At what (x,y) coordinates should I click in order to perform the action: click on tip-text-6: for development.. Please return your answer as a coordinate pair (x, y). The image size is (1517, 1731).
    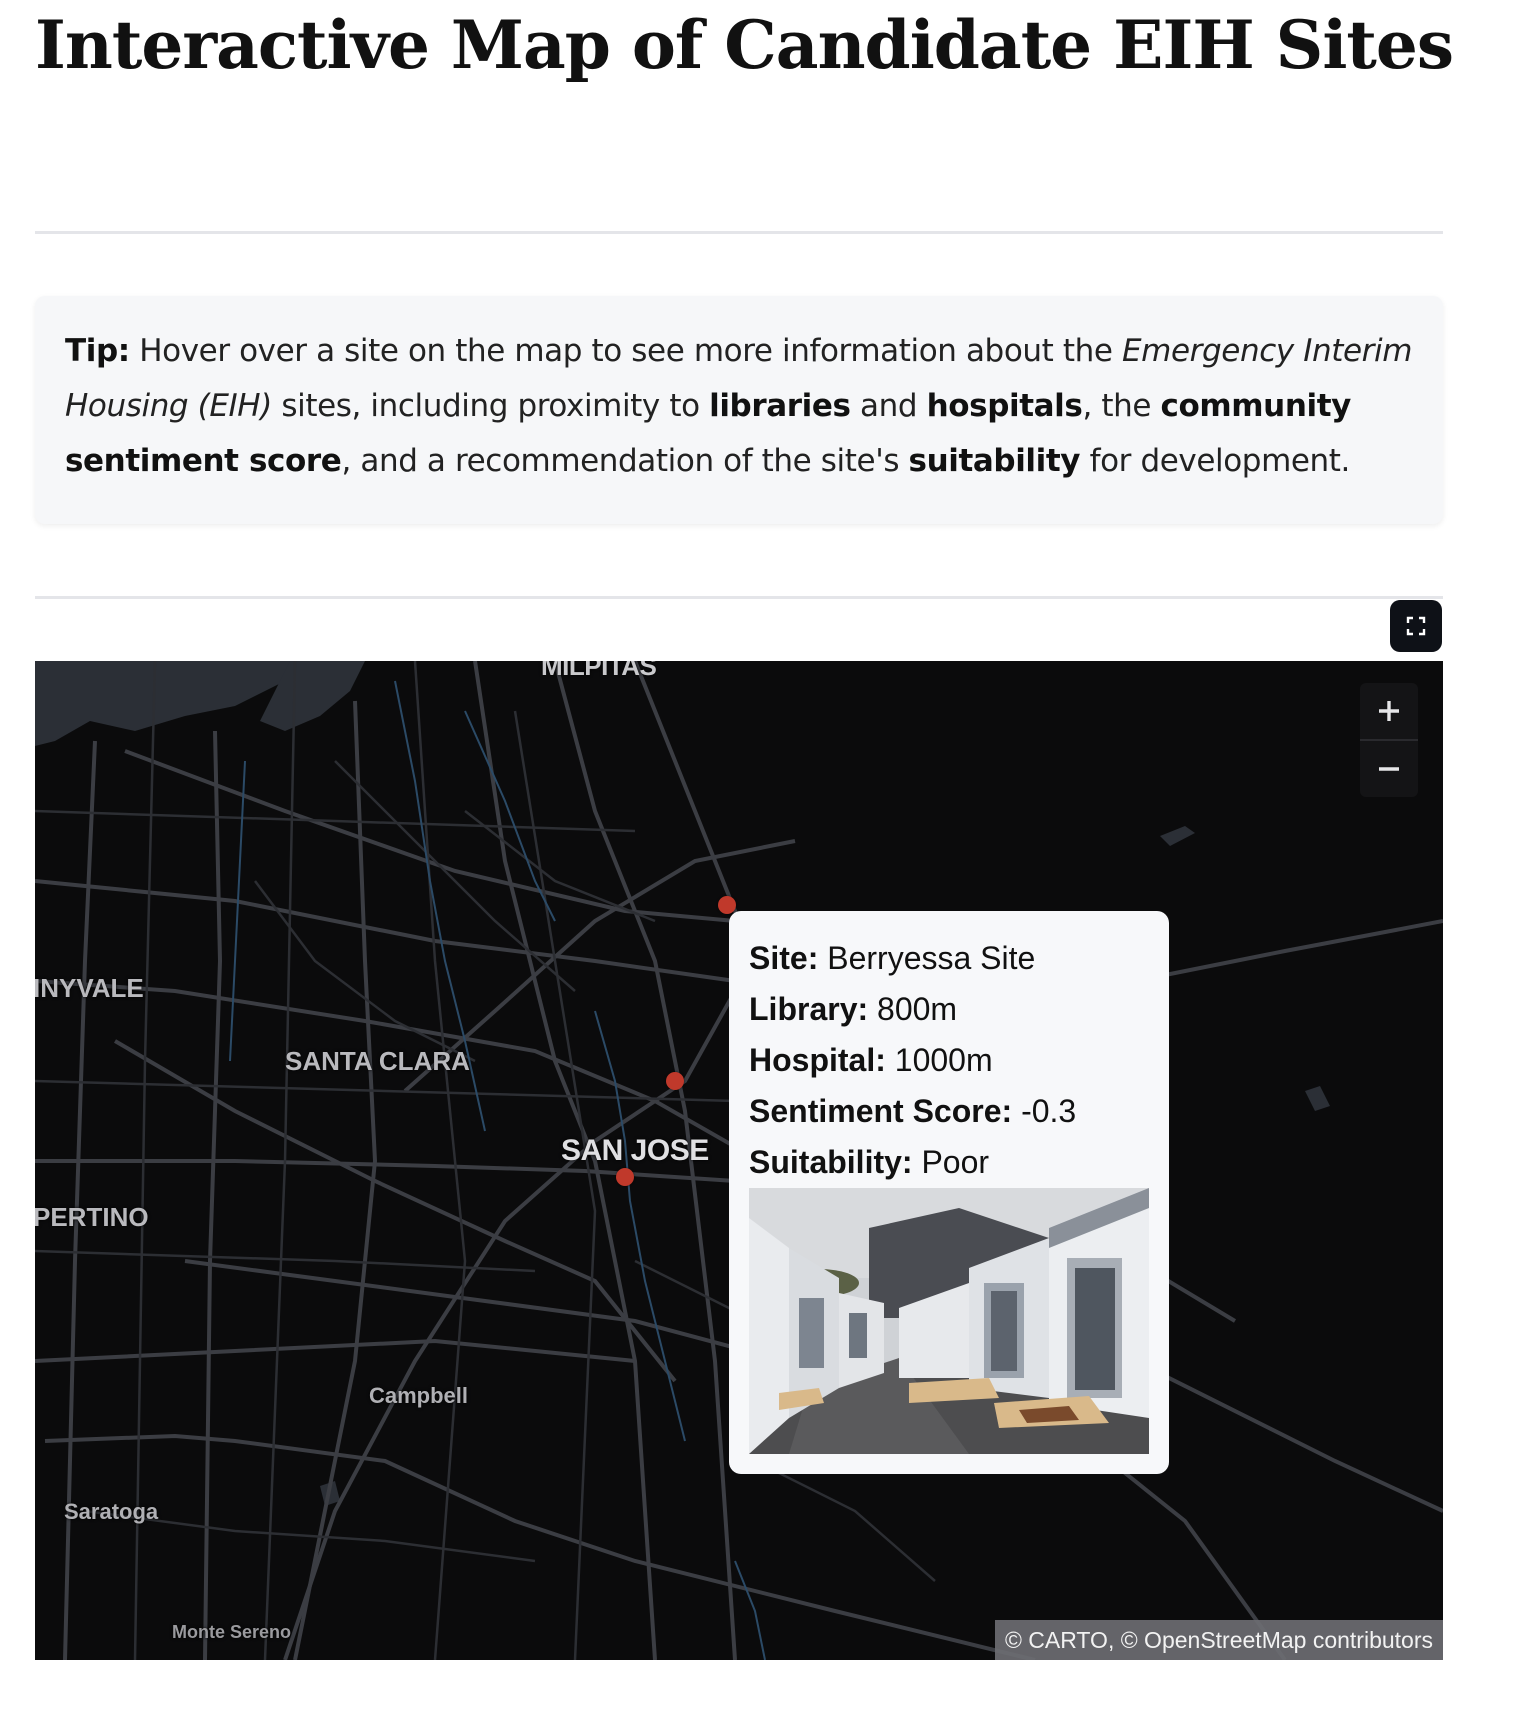
    Looking at the image, I should click on (1215, 461).